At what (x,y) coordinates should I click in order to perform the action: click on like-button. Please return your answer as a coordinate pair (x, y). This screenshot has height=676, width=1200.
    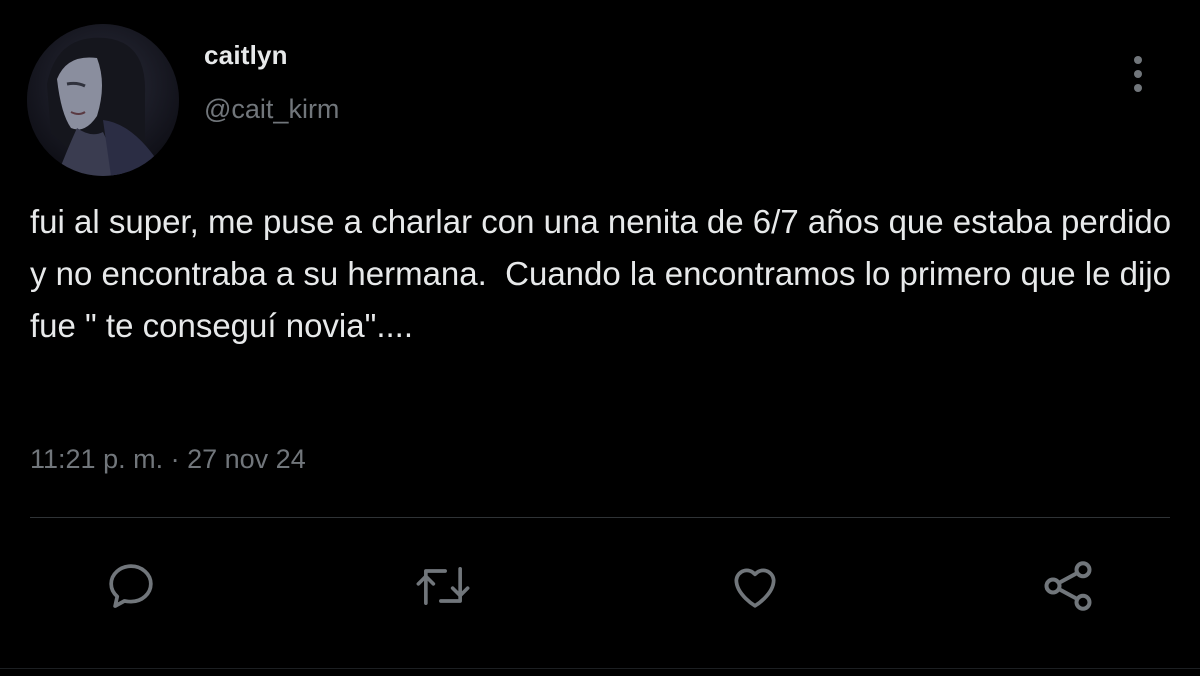
    Looking at the image, I should click on (755, 586).